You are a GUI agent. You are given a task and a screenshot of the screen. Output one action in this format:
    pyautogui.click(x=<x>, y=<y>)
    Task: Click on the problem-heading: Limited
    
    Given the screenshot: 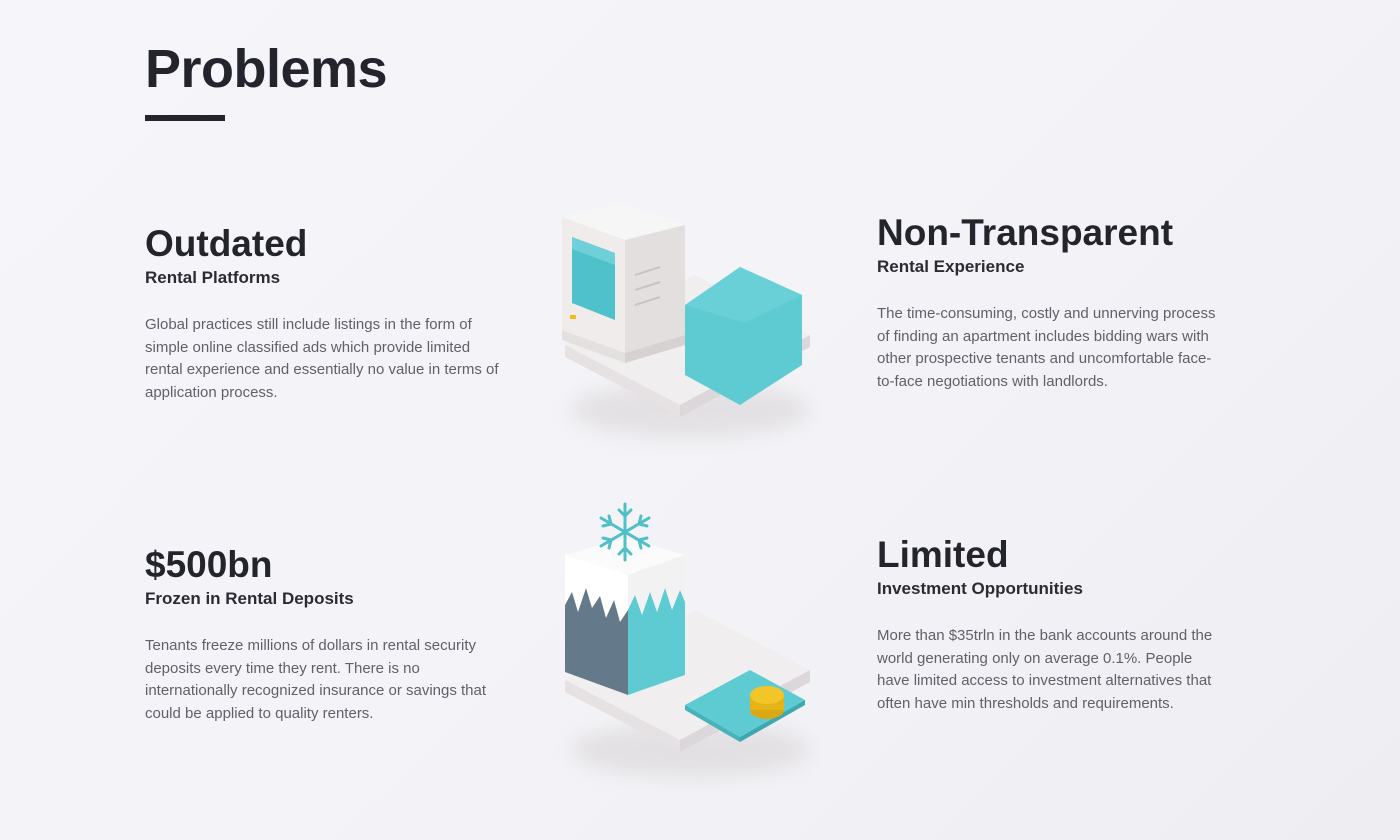 What is the action you would take?
    pyautogui.click(x=943, y=554)
    